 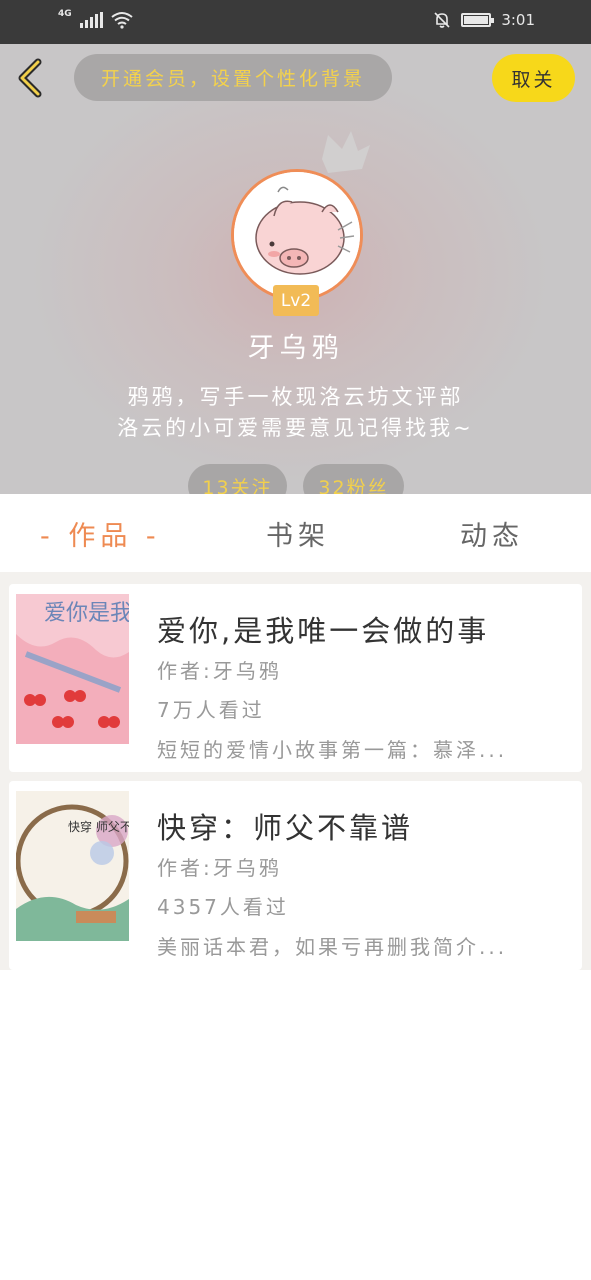 What do you see at coordinates (295, 397) in the screenshot?
I see `bio-line-1: 鸦鸦，写手一枚现洛云坊文评部` at bounding box center [295, 397].